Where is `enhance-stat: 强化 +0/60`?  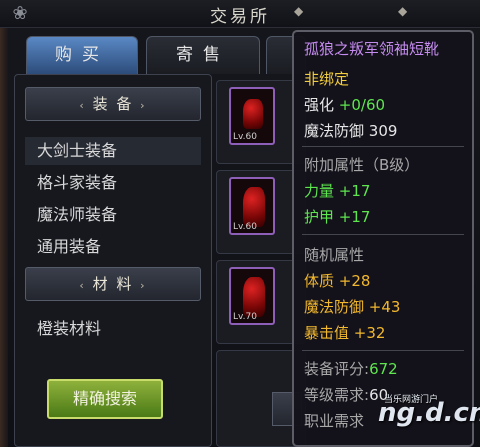 enhance-stat: 强化 +0/60 is located at coordinates (344, 104).